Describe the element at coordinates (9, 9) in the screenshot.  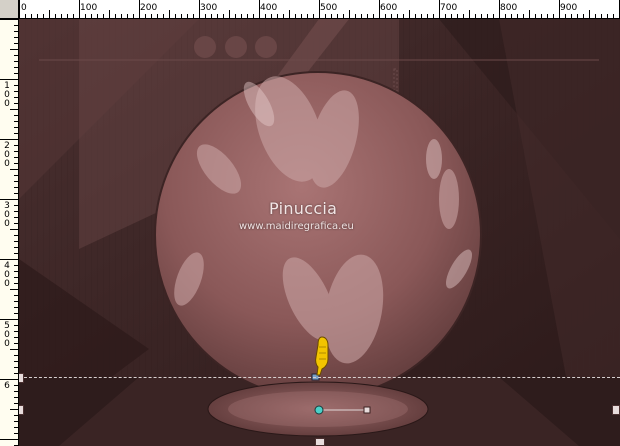
I see `ruler-corner` at that location.